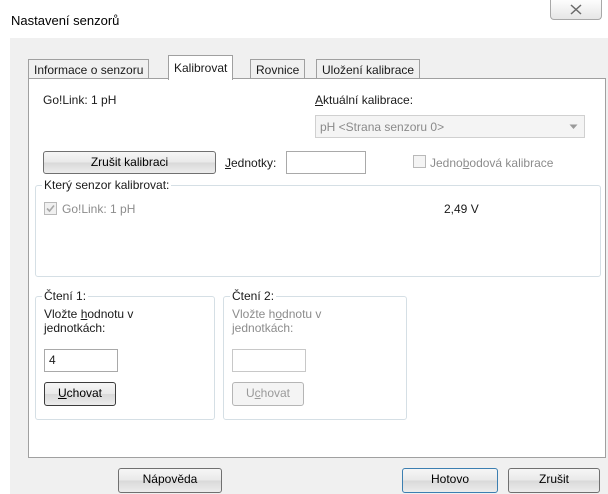 This screenshot has height=494, width=608. What do you see at coordinates (269, 360) in the screenshot?
I see `reading2-value-input` at bounding box center [269, 360].